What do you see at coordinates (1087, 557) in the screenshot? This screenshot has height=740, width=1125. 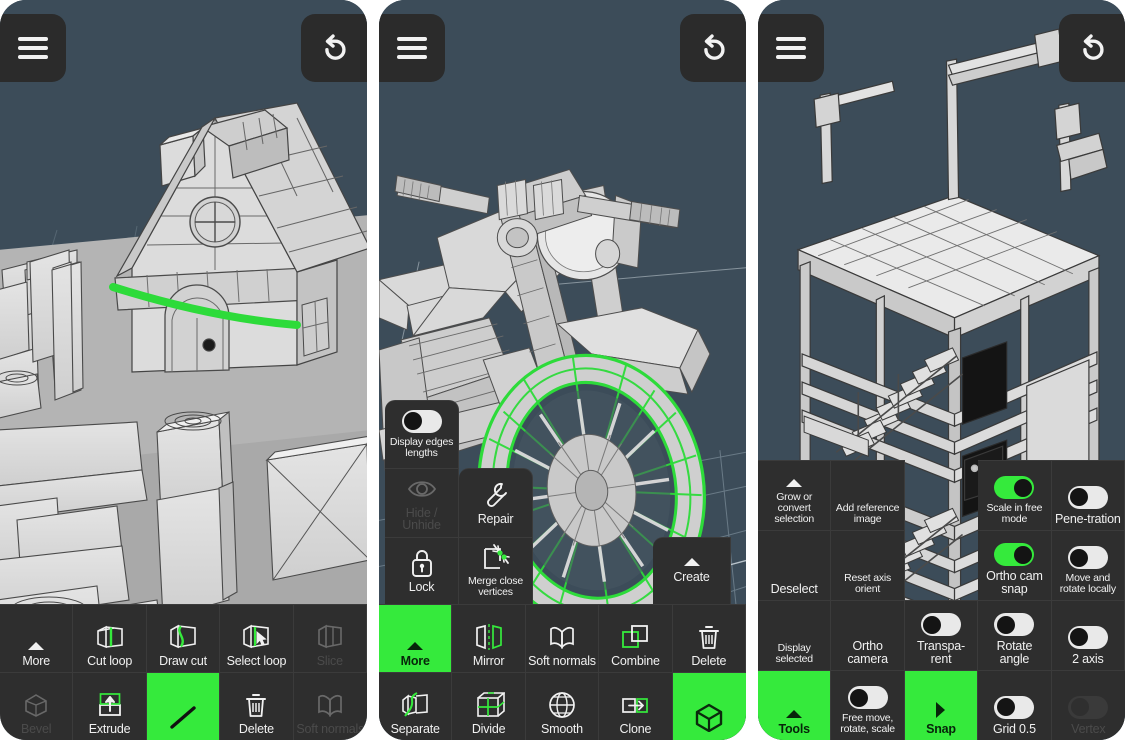 I see `move-and-rotate-locally-toggle` at bounding box center [1087, 557].